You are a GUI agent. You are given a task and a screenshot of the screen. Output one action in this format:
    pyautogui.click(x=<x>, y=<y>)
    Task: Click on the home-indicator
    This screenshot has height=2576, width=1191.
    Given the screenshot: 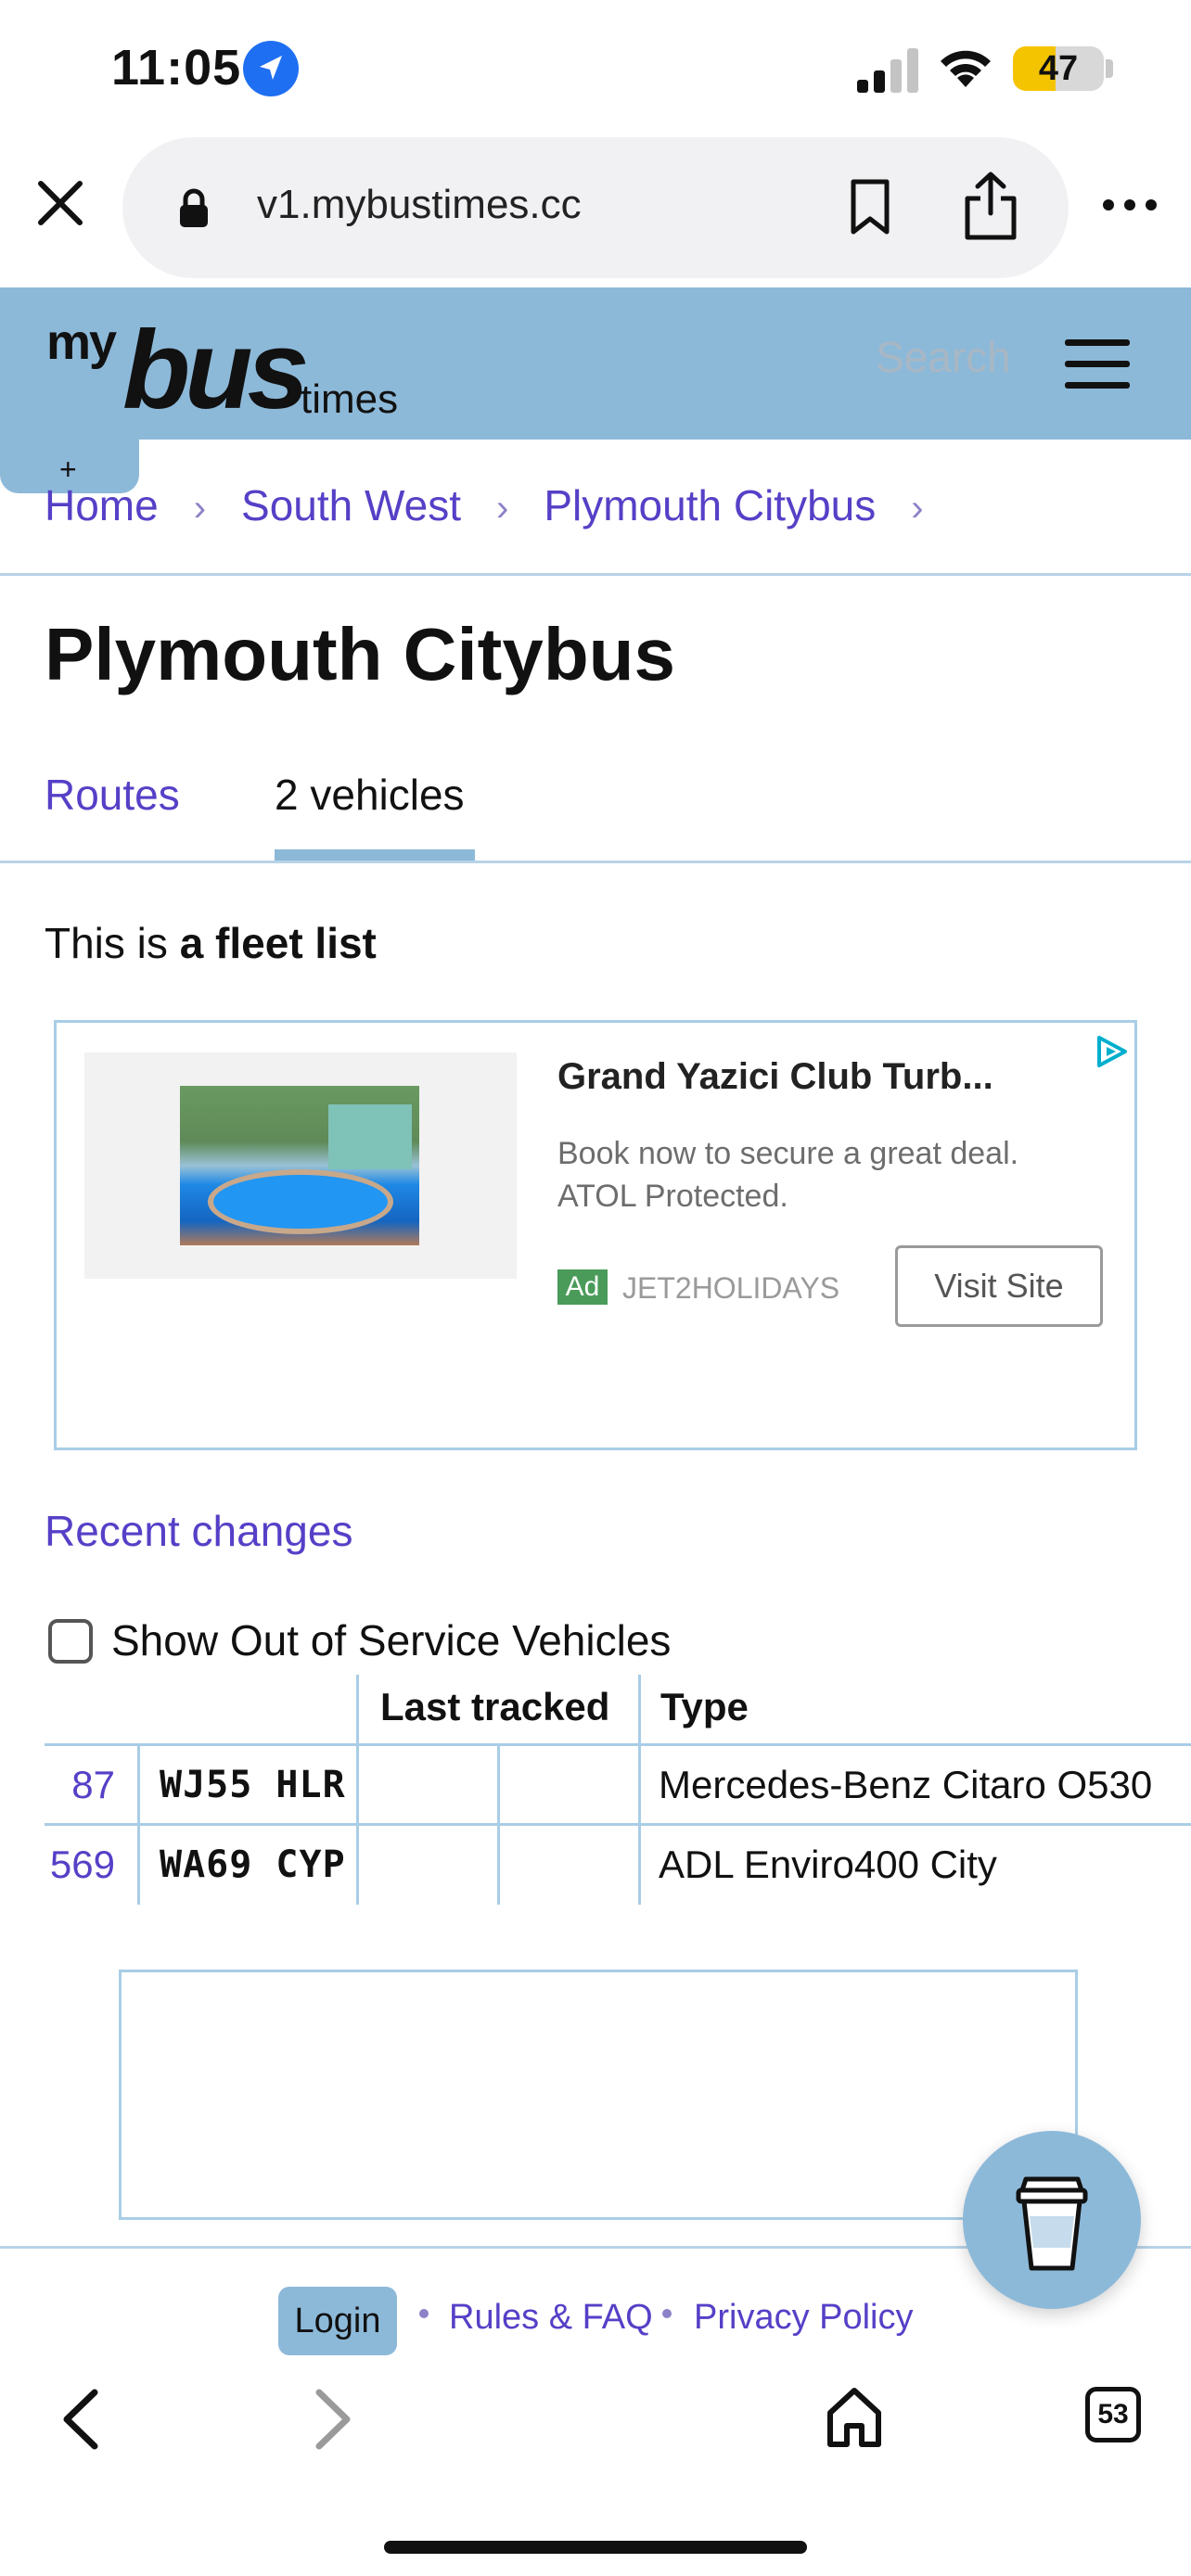 What is the action you would take?
    pyautogui.click(x=595, y=2547)
    